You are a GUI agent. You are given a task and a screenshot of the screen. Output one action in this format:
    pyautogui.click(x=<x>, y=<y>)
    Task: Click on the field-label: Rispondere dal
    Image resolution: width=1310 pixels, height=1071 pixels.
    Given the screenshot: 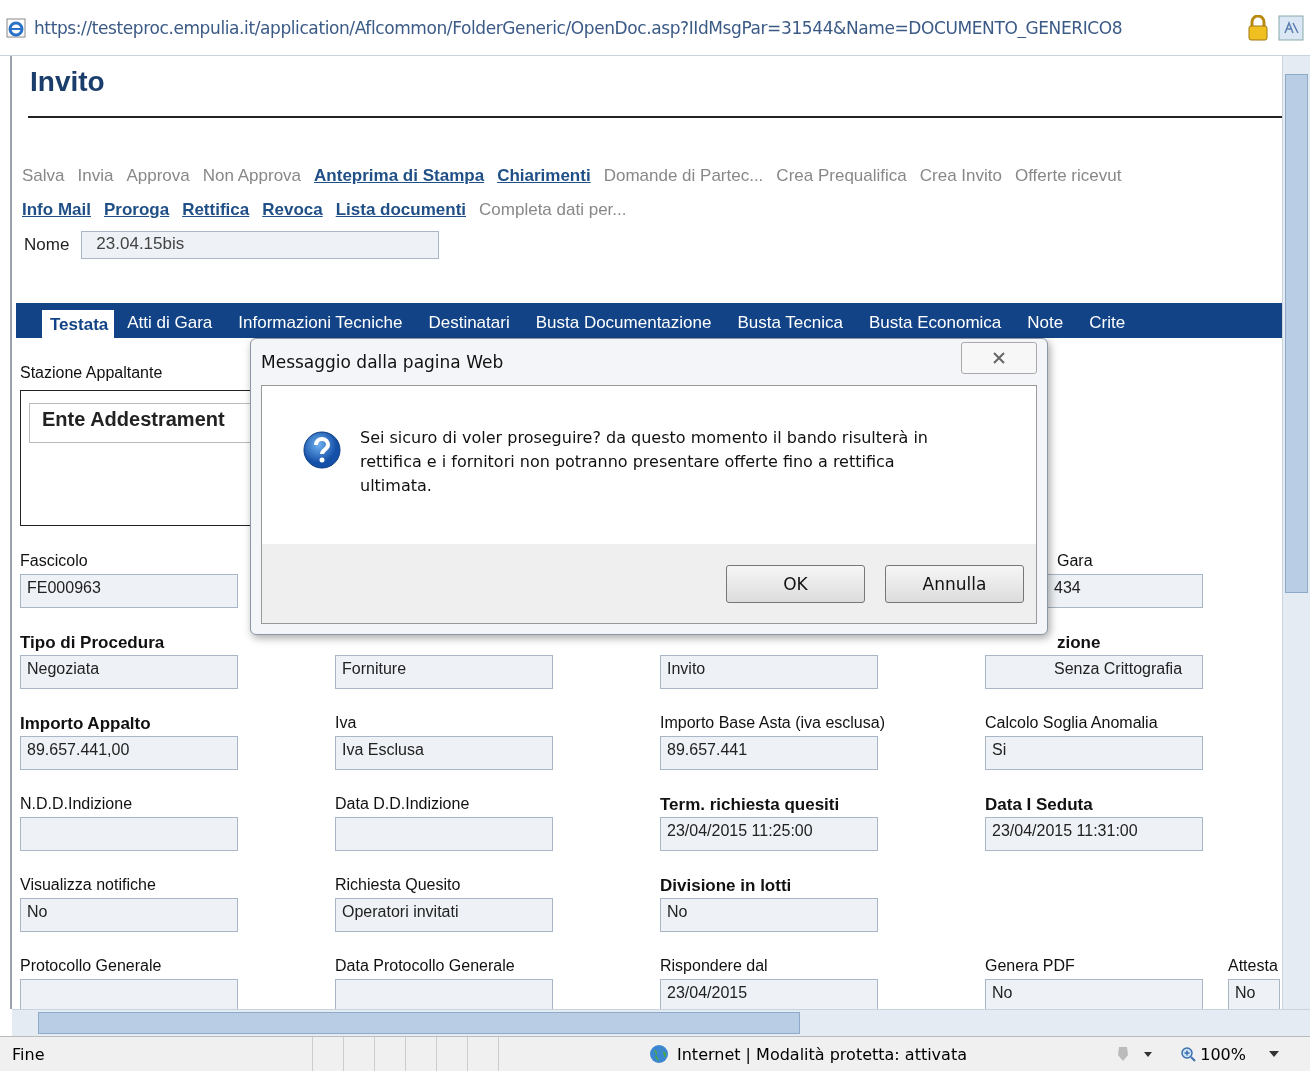 What is the action you would take?
    pyautogui.click(x=714, y=966)
    